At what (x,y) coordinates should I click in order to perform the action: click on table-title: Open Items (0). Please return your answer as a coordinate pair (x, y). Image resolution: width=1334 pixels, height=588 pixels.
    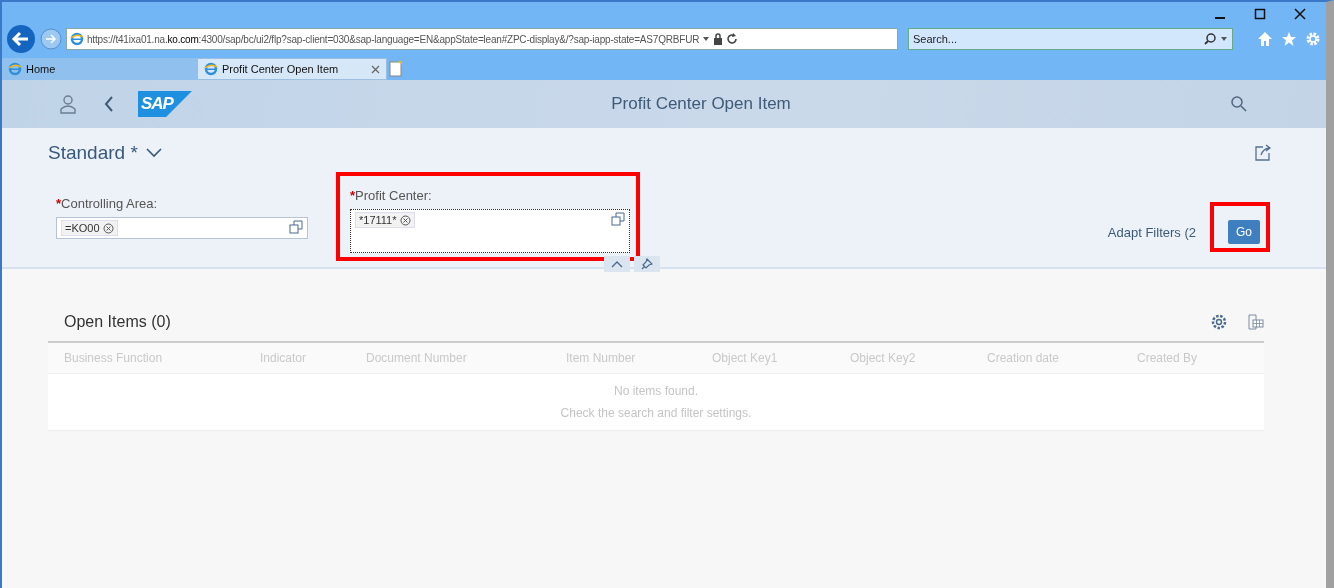
    Looking at the image, I should click on (118, 322).